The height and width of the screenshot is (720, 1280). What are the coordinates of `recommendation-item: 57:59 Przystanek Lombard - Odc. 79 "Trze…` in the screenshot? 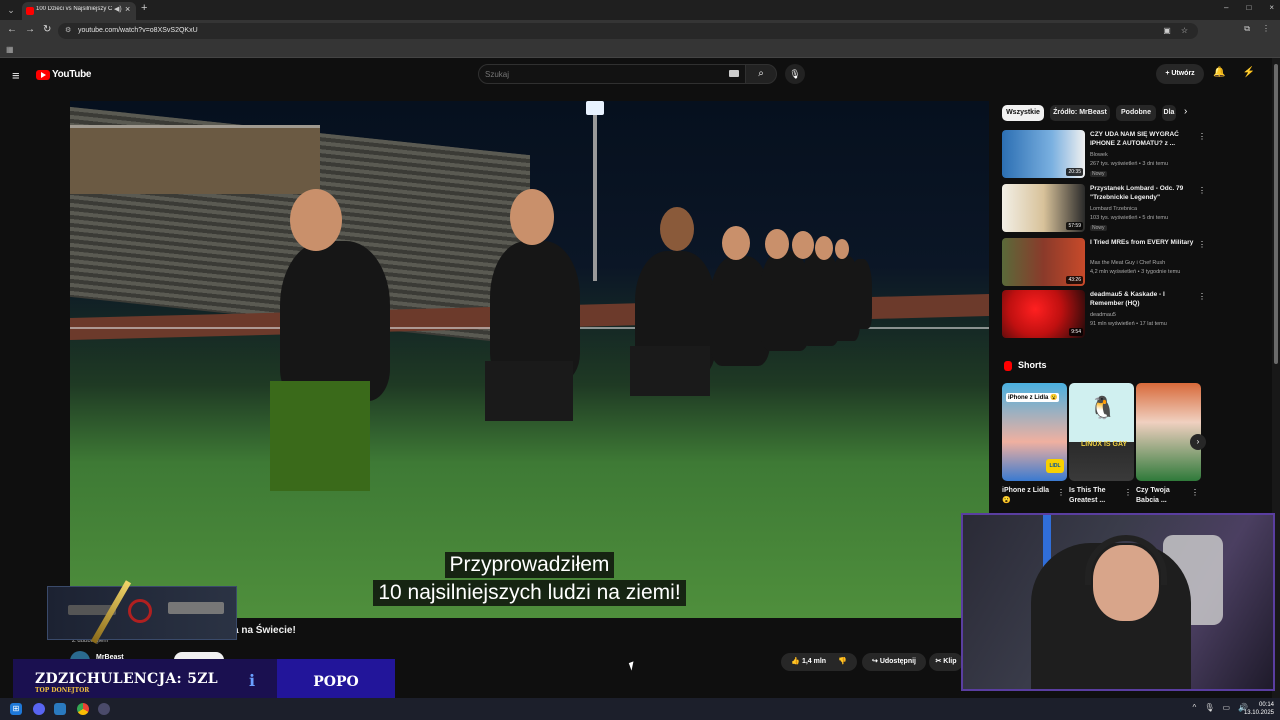 It's located at (1104, 209).